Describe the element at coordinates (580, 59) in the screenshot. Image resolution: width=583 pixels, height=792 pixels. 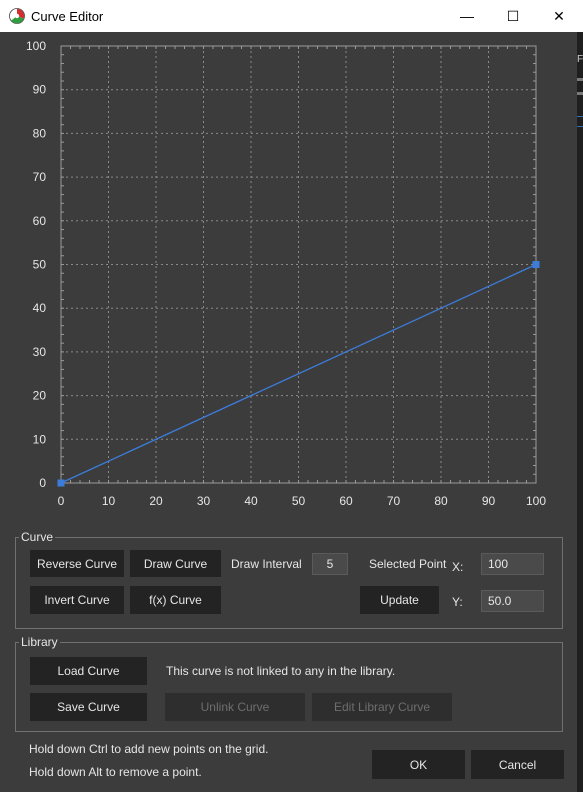
I see `background-window-text: F` at that location.